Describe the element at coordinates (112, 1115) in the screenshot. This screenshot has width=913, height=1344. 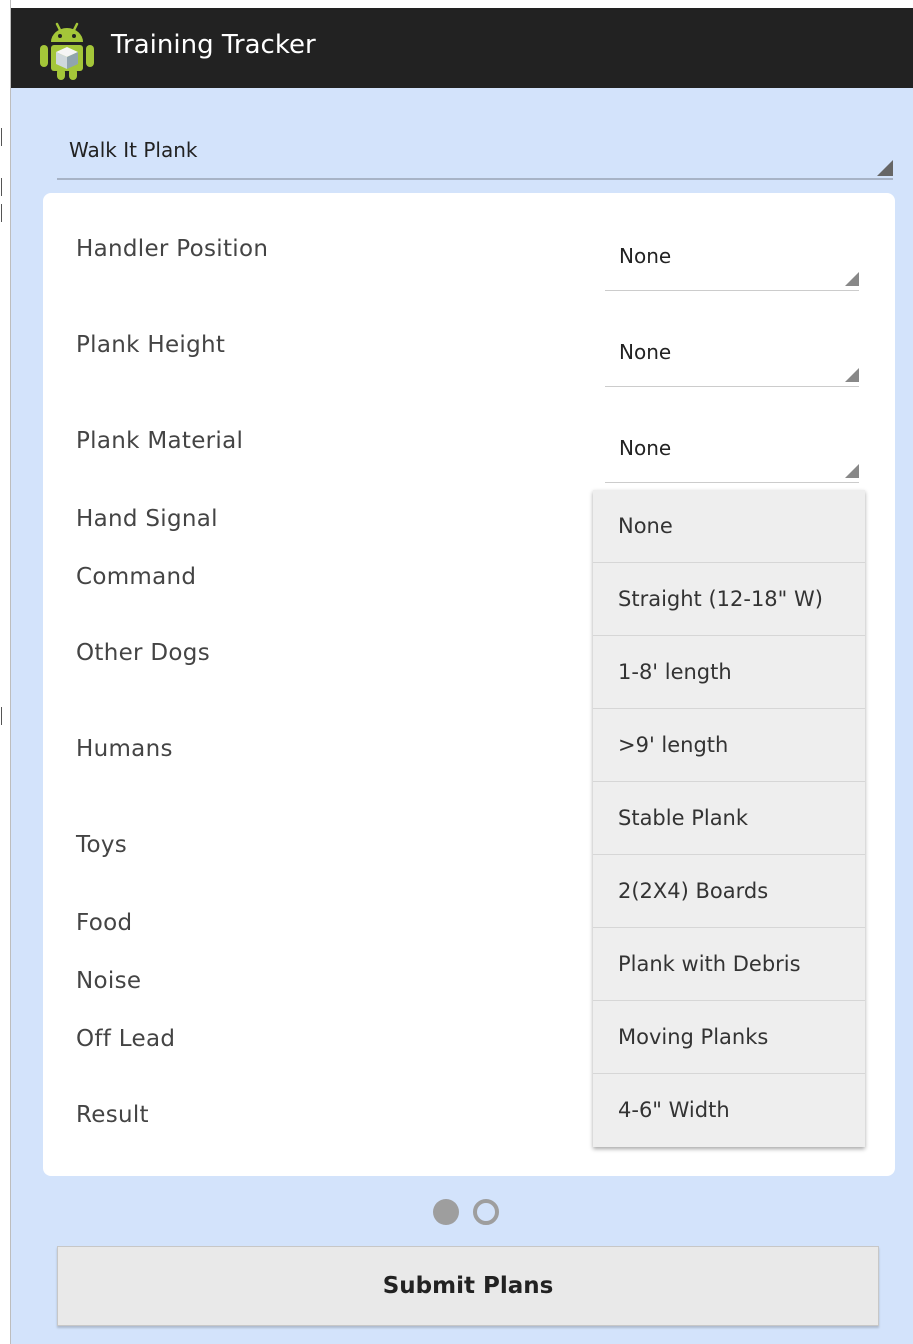
I see `label-result: Result` at that location.